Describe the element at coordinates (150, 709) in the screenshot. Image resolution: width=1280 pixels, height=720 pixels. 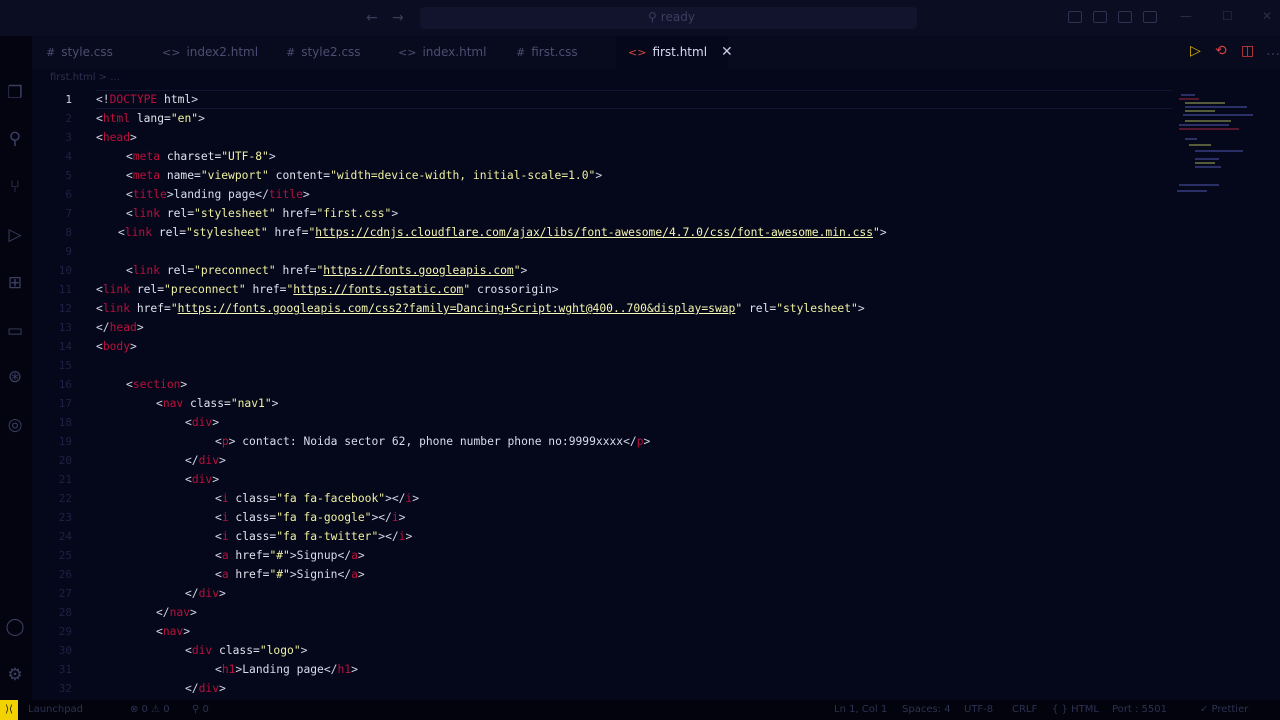
I see `status-problems: ⊗ 0 ⚠ 0` at that location.